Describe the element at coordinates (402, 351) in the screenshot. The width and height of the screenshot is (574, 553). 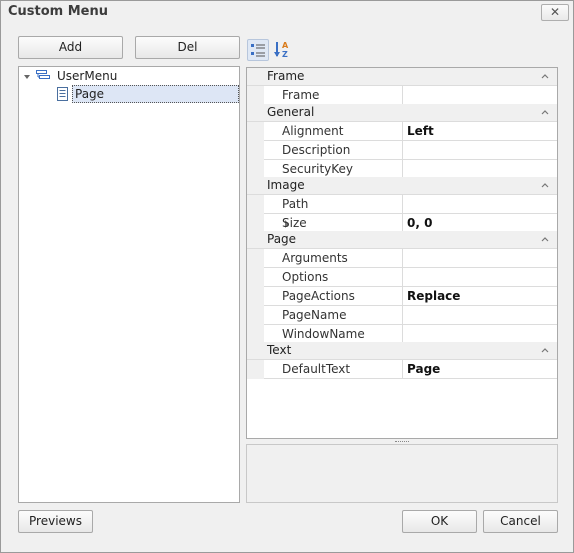
I see `category-text: Text` at that location.